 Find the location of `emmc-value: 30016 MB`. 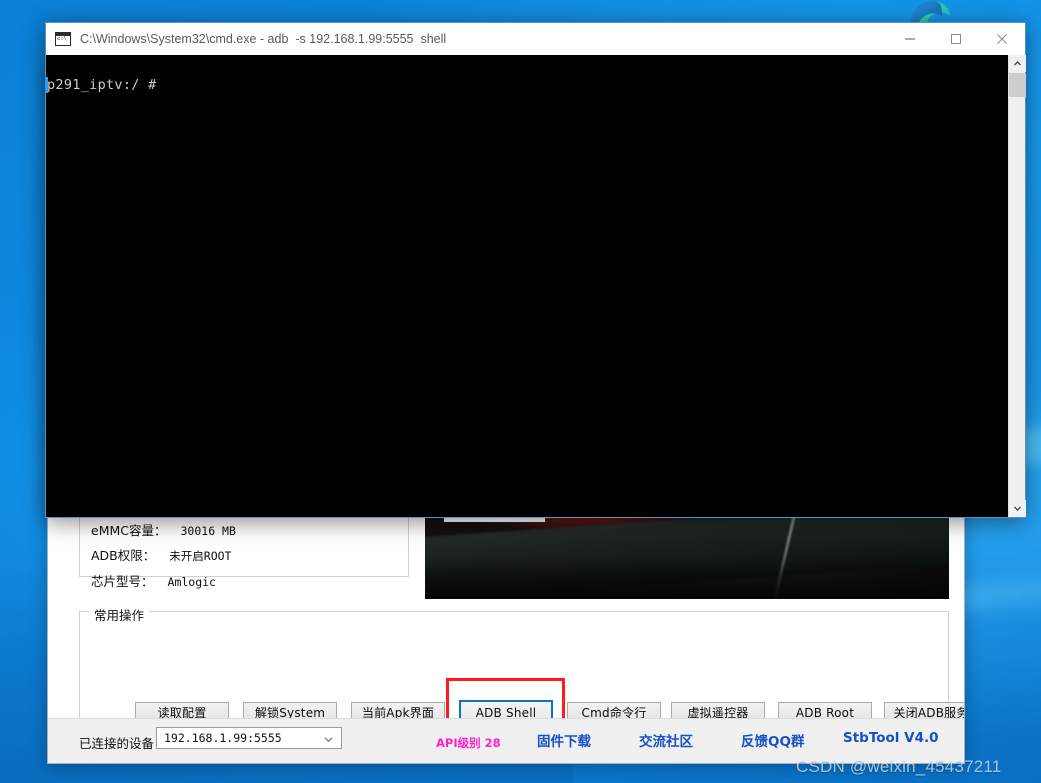

emmc-value: 30016 MB is located at coordinates (208, 531).